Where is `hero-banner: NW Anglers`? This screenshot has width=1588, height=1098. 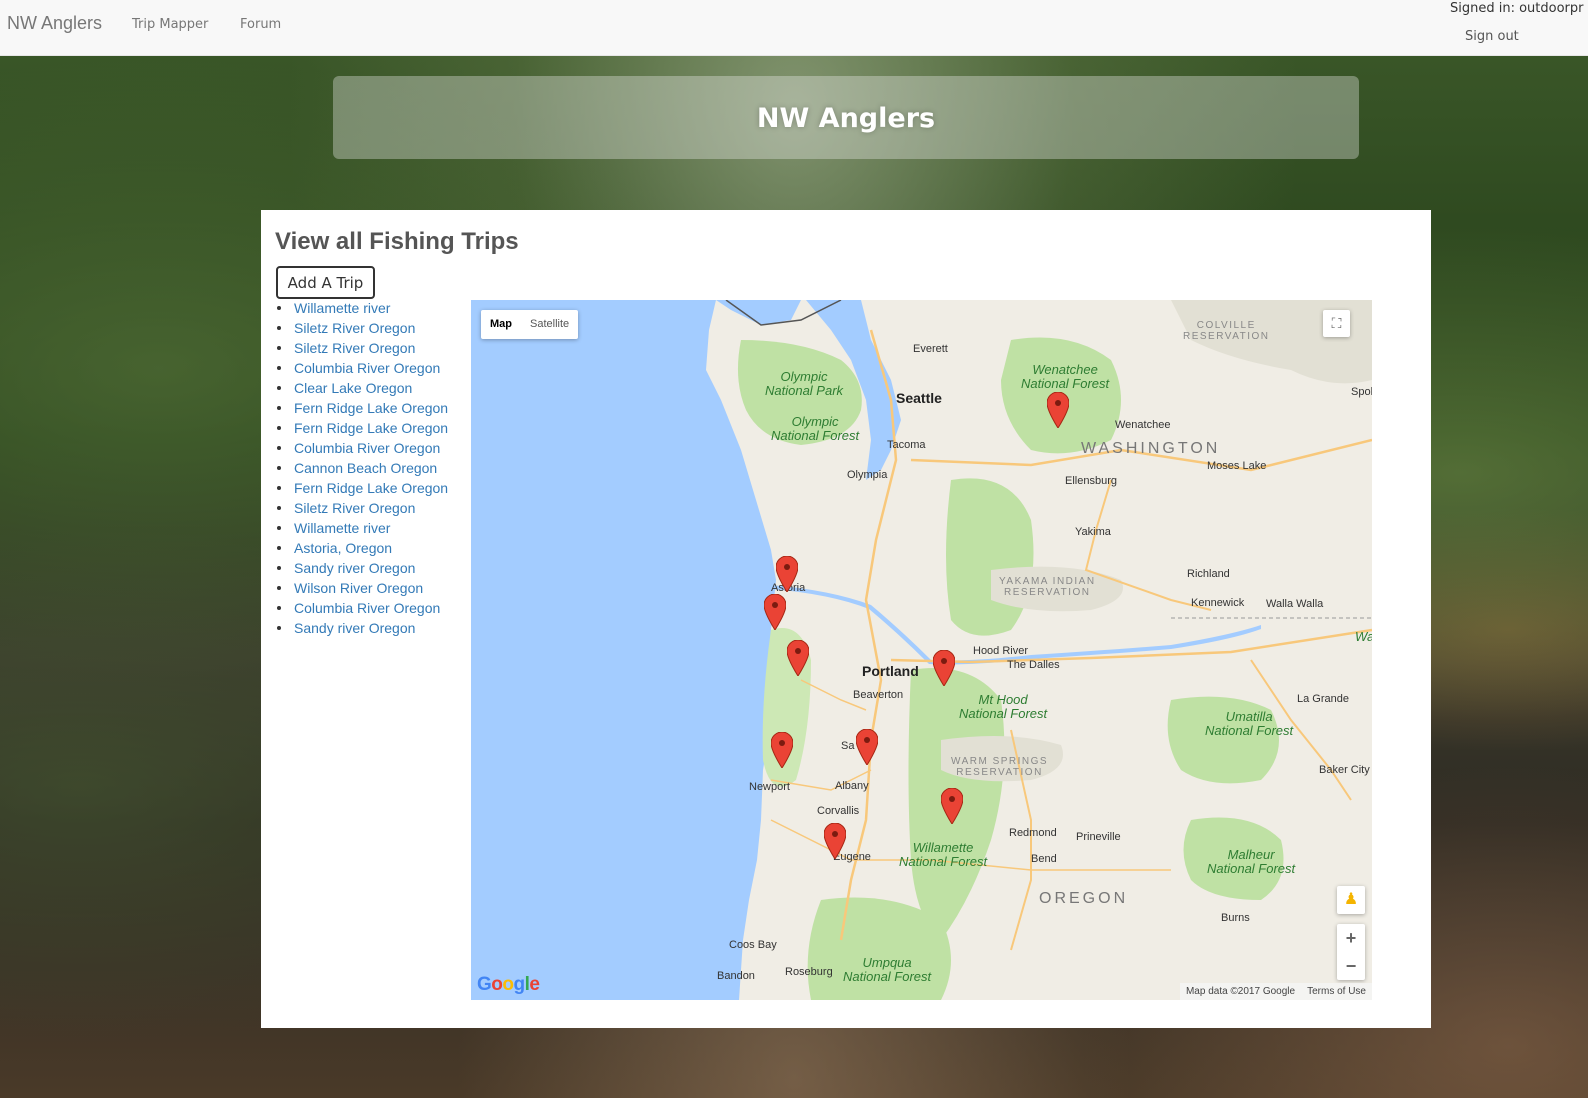
hero-banner: NW Anglers is located at coordinates (846, 117).